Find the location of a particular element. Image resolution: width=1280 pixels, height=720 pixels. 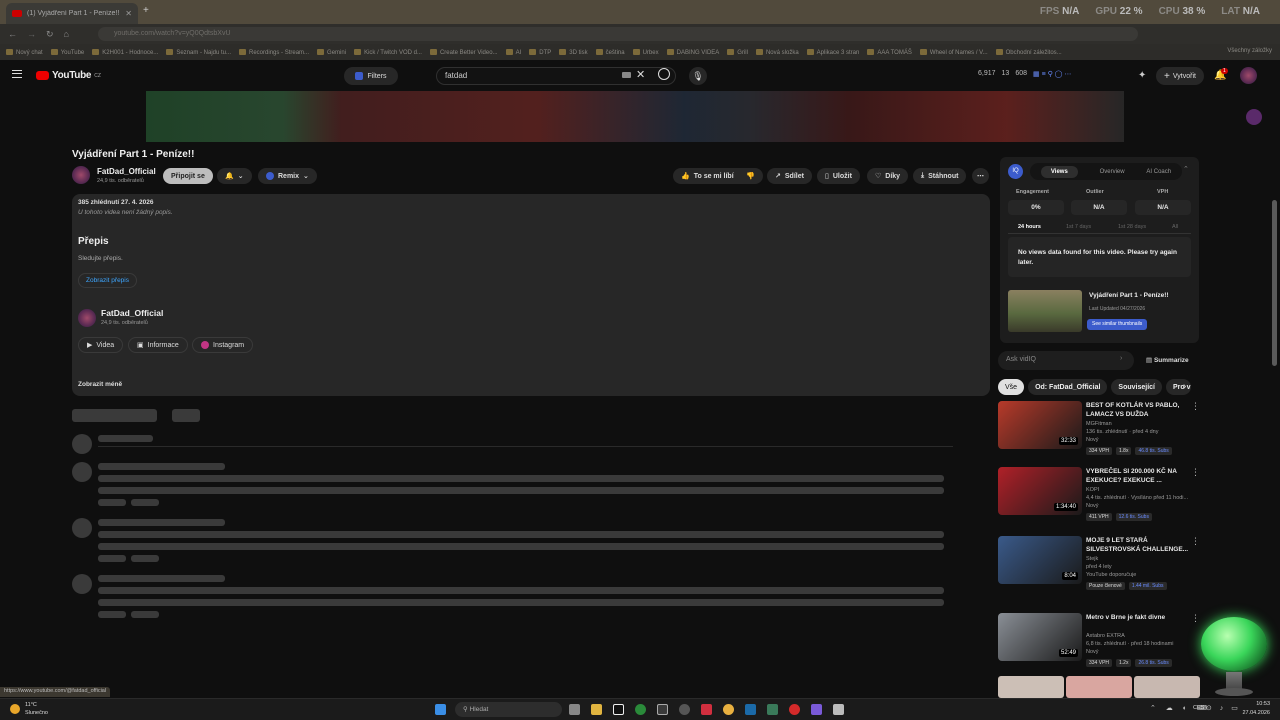

show-transcript-button: Zobrazit přepis is located at coordinates (107, 280).